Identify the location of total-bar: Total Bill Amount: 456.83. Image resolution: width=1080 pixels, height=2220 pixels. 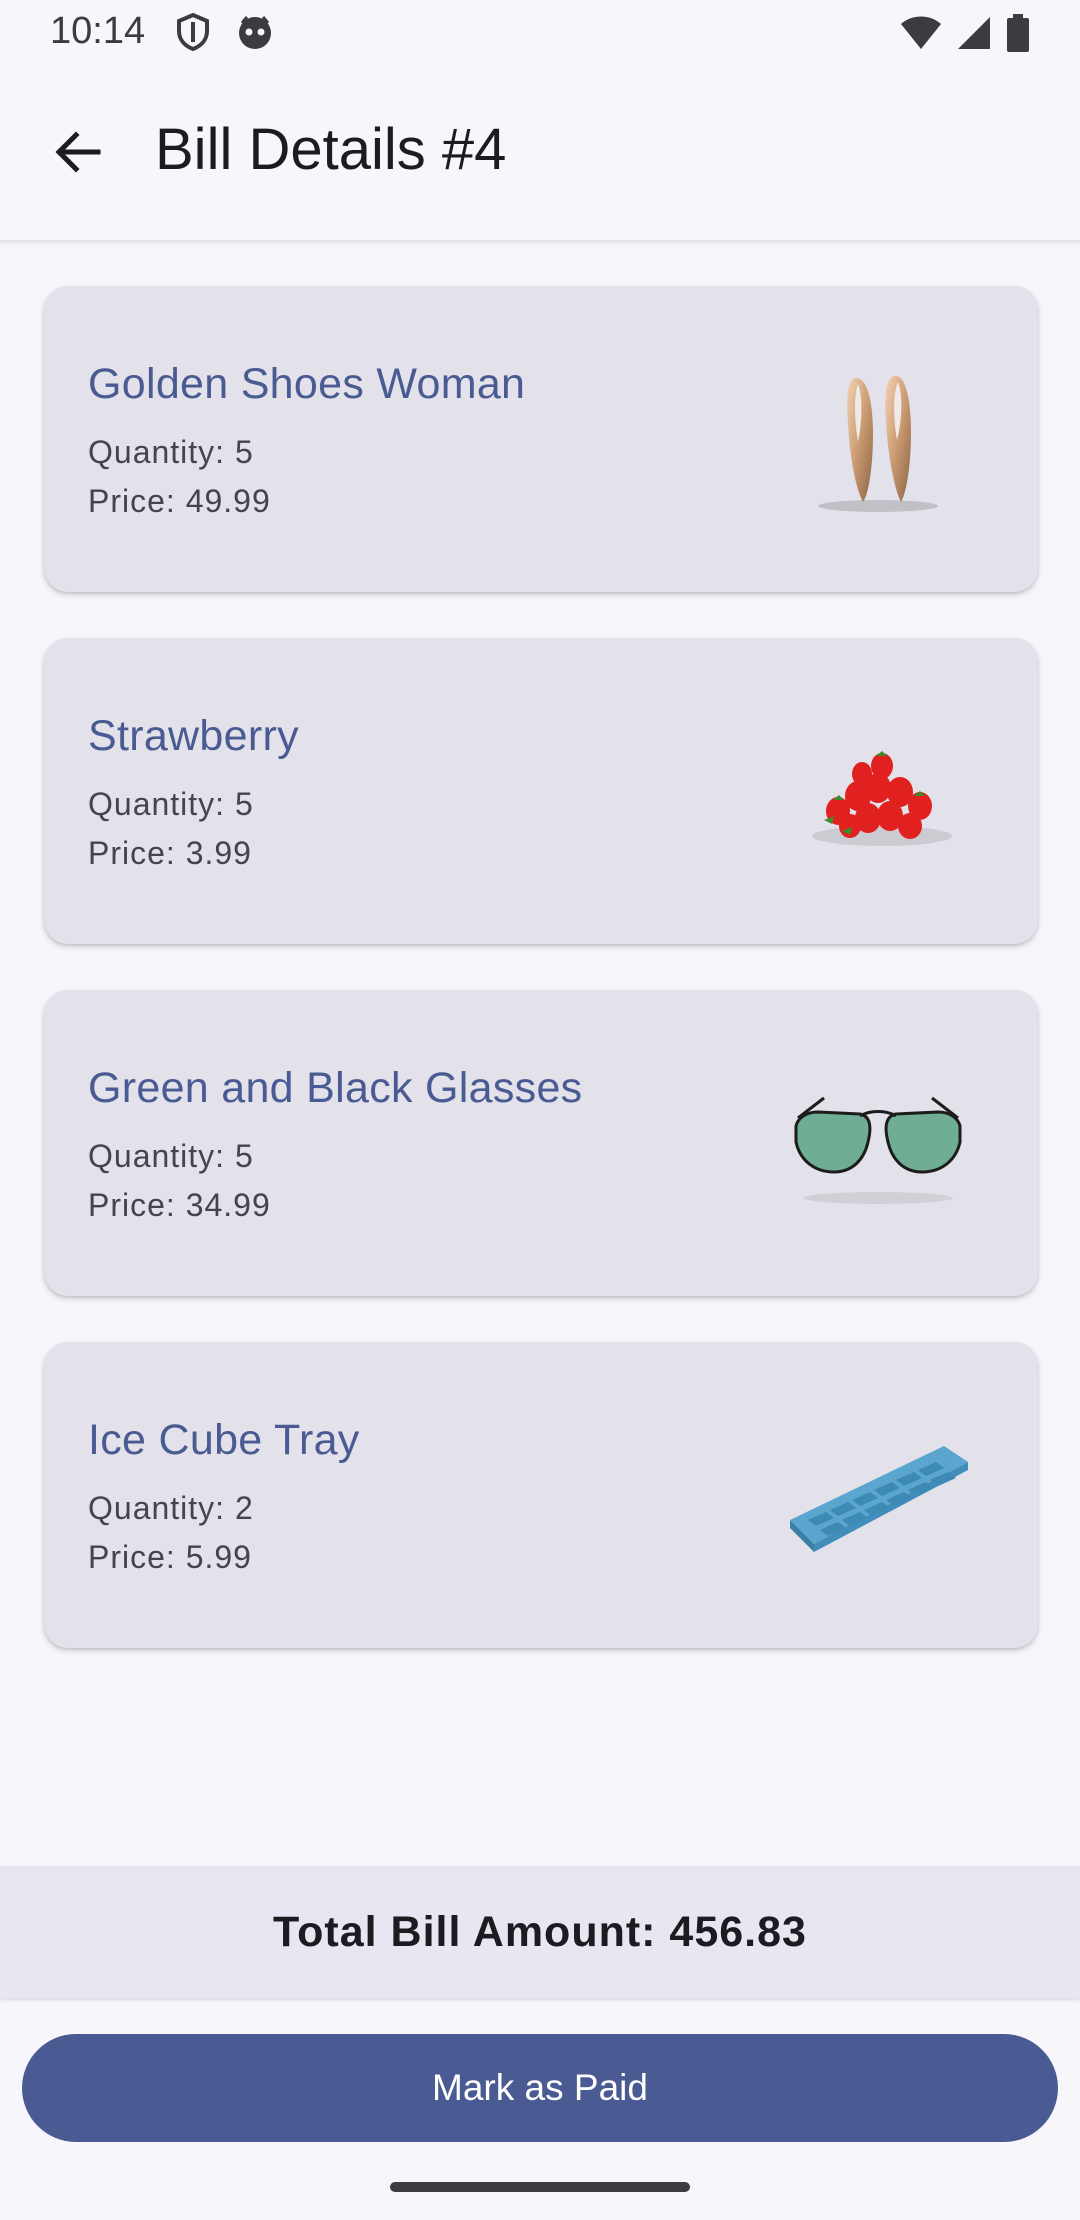
(540, 1932).